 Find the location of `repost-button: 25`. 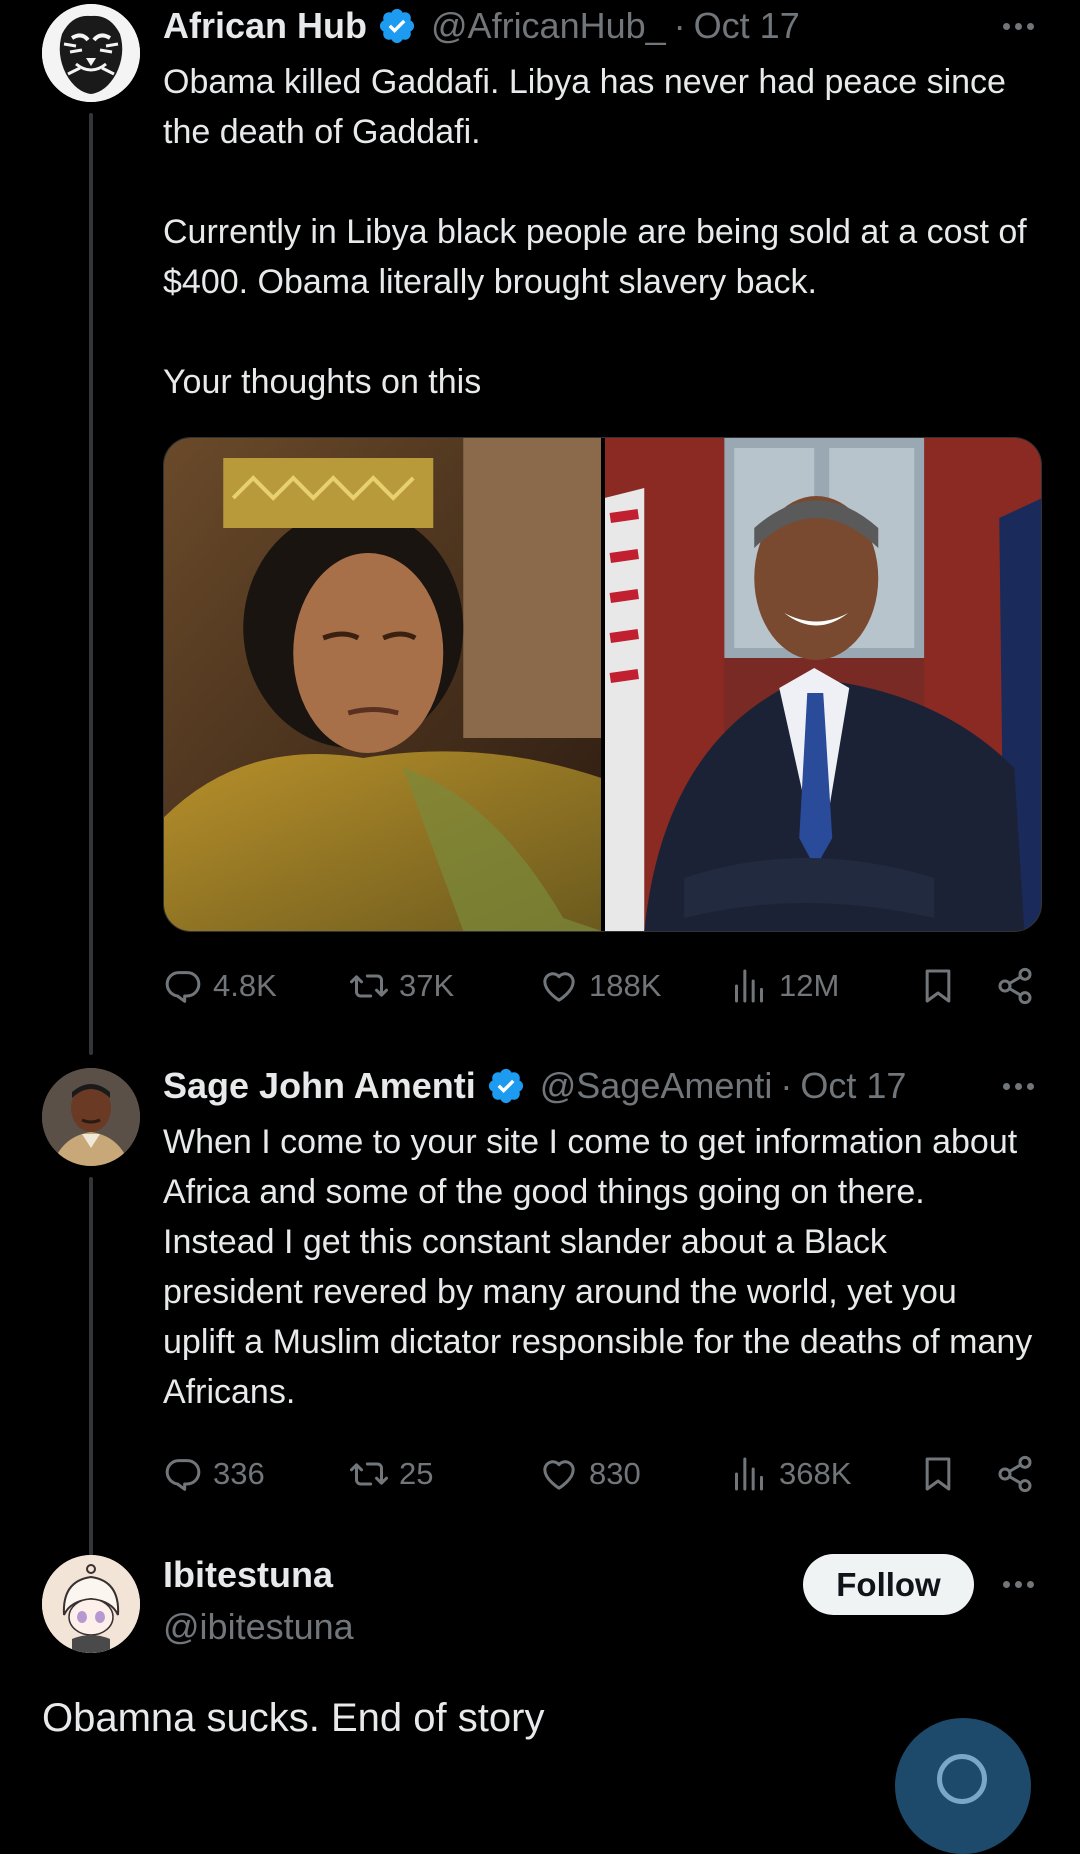

repost-button: 25 is located at coordinates (391, 1474).